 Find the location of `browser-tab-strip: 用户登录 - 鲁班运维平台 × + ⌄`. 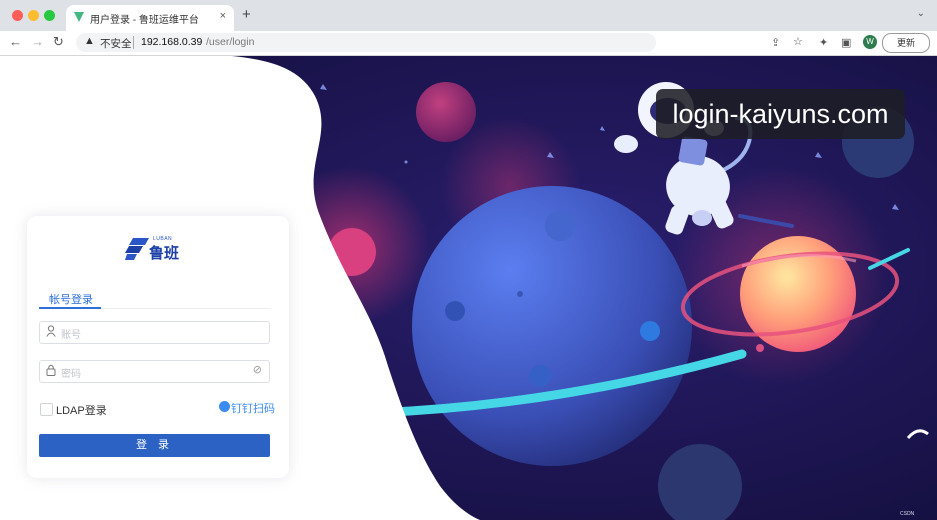

browser-tab-strip: 用户登录 - 鲁班运维平台 × + ⌄ is located at coordinates (468, 15).